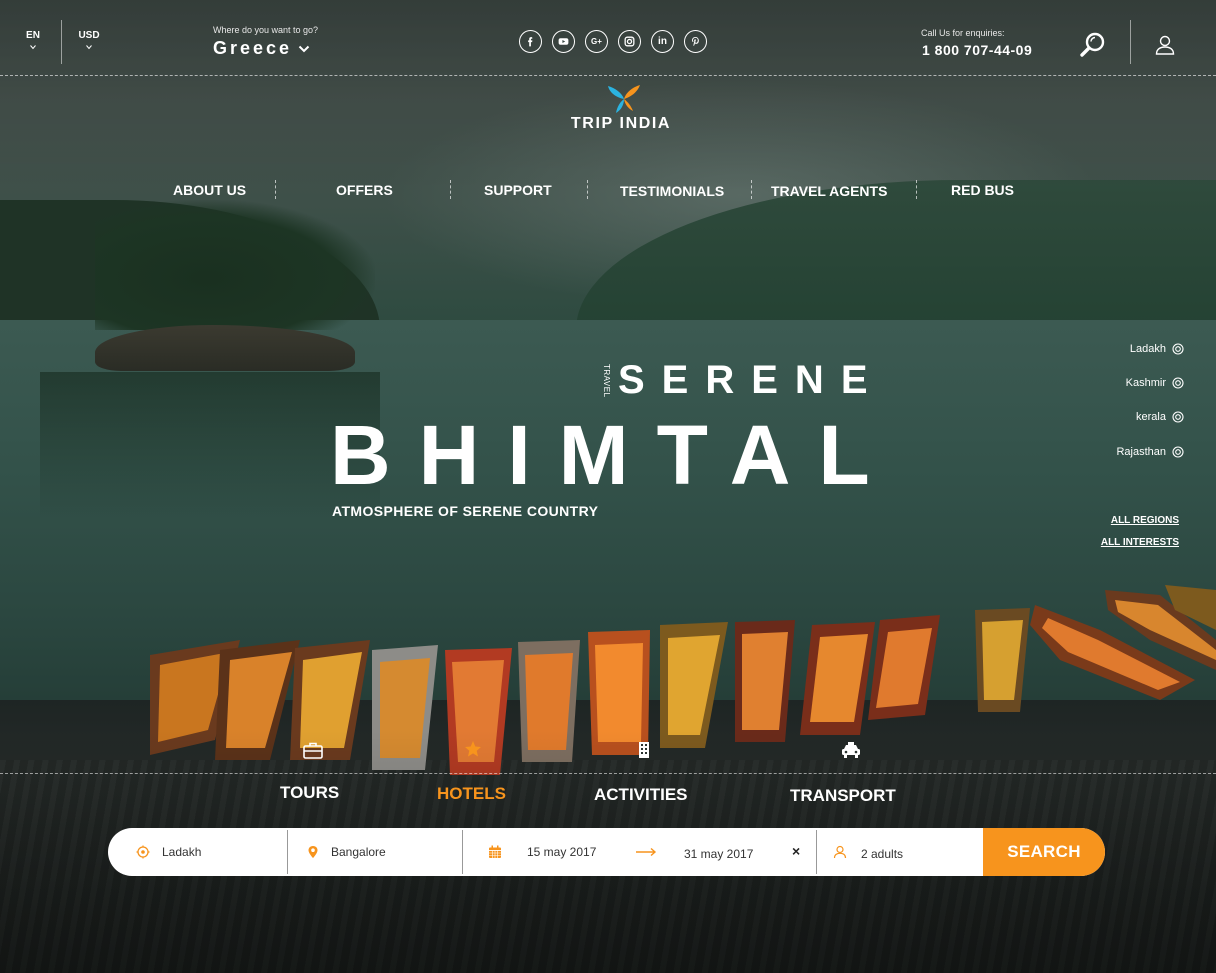 Image resolution: width=1216 pixels, height=973 pixels. What do you see at coordinates (614, 455) in the screenshot?
I see `hero-title-line2: BHIMTAL` at bounding box center [614, 455].